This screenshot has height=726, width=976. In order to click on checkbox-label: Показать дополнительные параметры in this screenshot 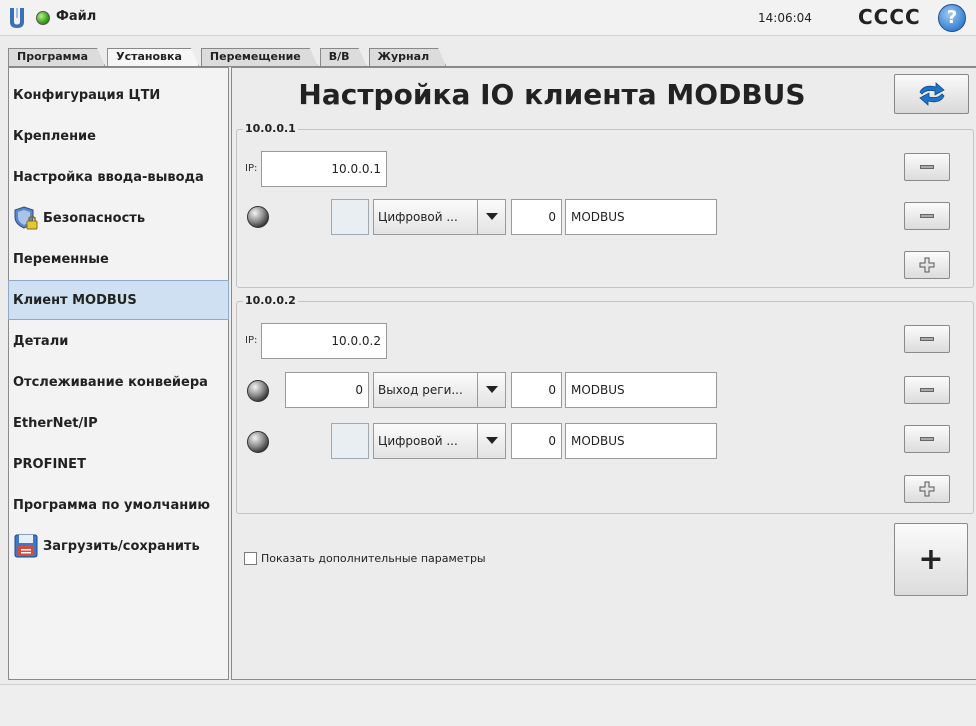, I will do `click(373, 558)`.